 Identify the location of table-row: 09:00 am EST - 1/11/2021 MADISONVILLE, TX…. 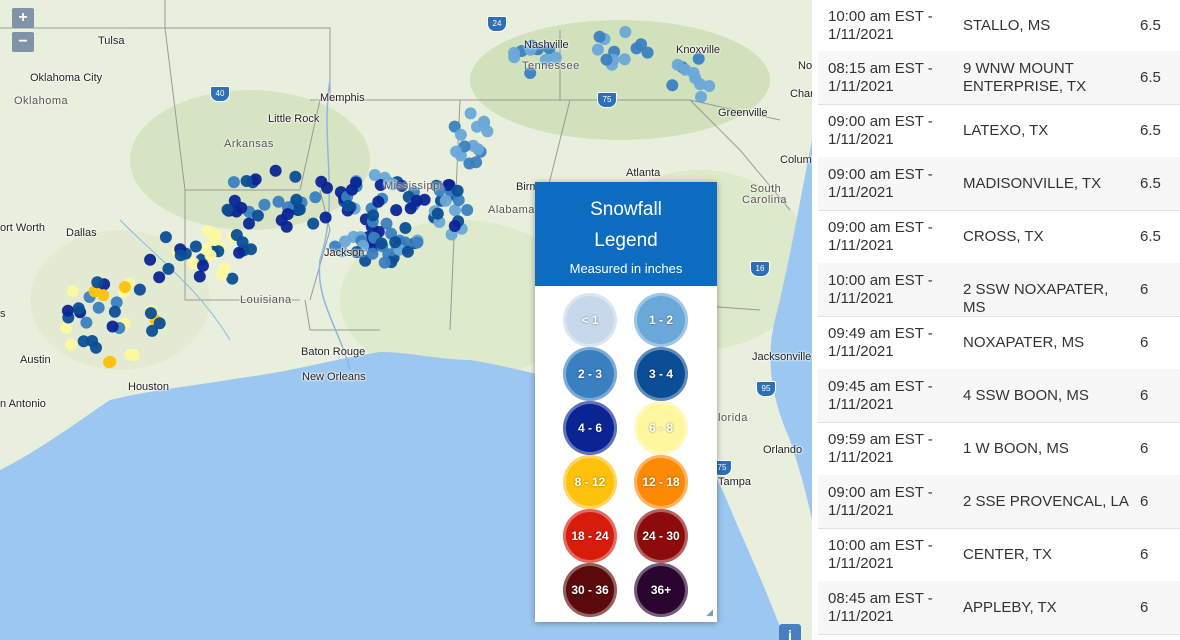
(999, 184).